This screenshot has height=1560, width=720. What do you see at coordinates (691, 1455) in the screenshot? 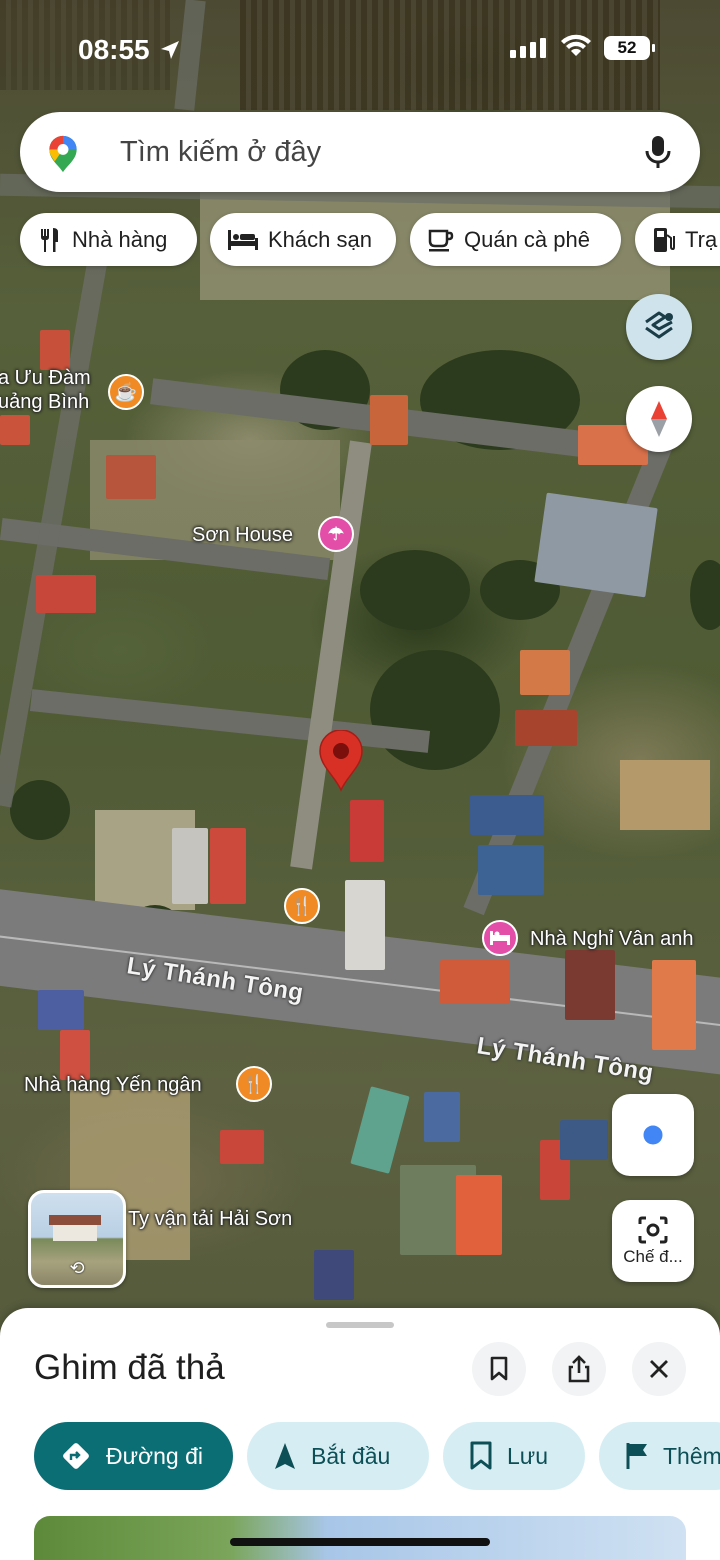
I see `more-label: Thêm` at bounding box center [691, 1455].